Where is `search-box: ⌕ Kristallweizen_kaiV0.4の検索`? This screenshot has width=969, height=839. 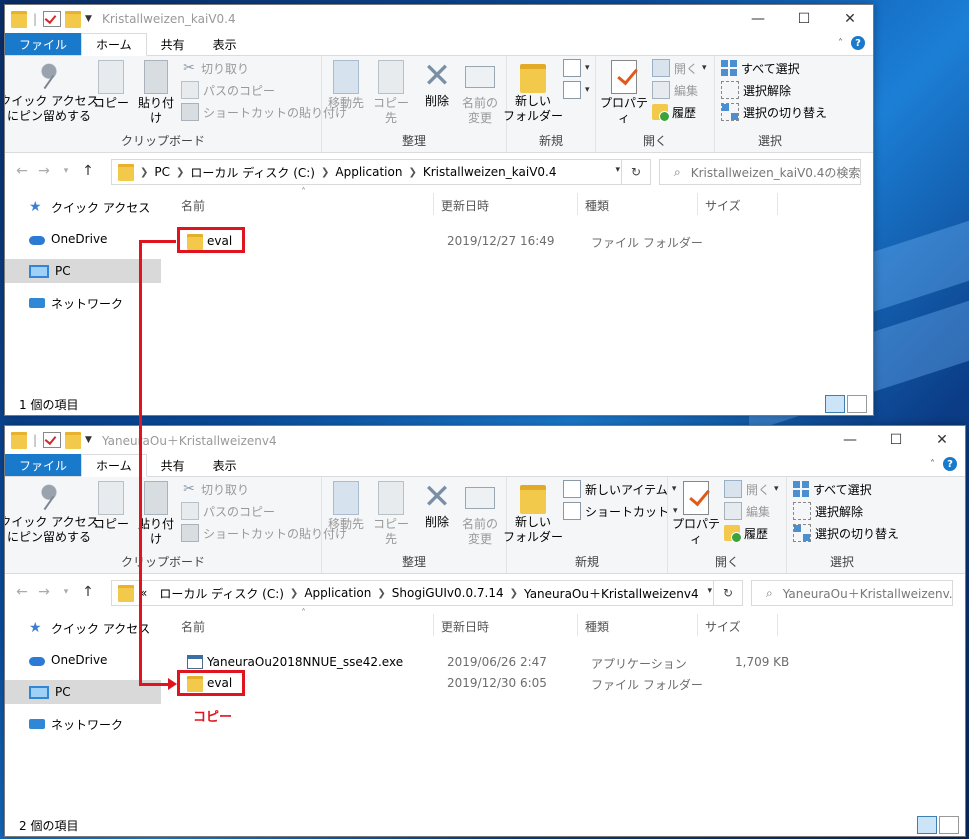 search-box: ⌕ Kristallweizen_kaiV0.4の検索 is located at coordinates (760, 172).